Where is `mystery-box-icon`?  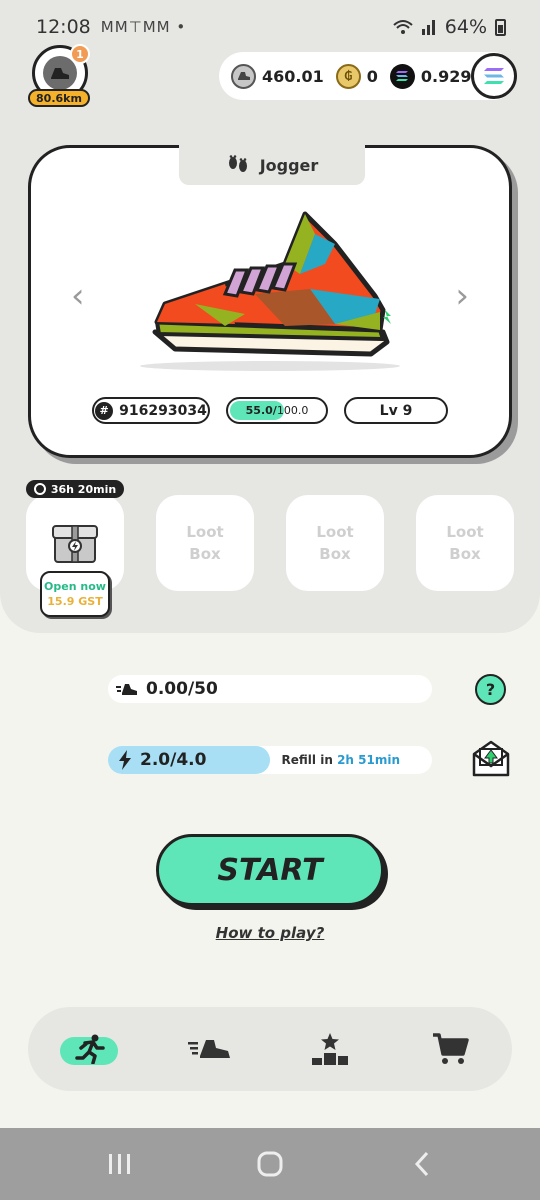
mystery-box-icon is located at coordinates (75, 544).